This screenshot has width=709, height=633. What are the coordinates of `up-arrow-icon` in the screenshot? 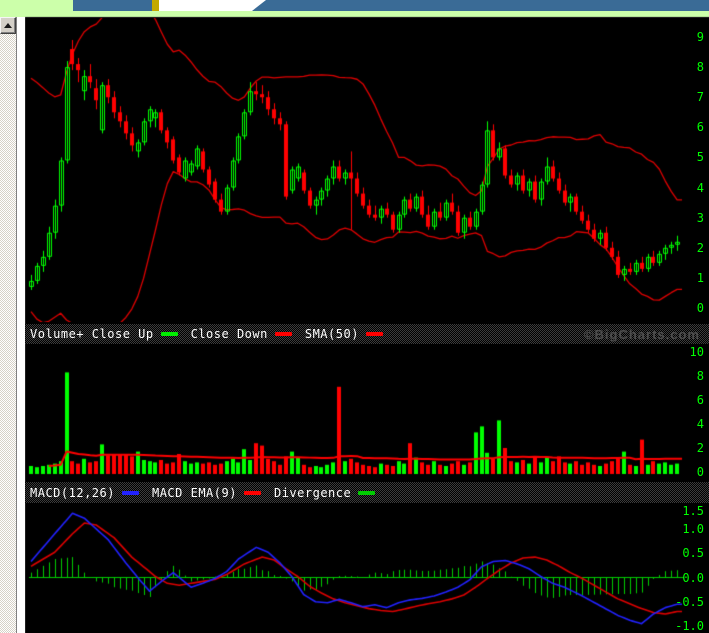 It's located at (8, 25).